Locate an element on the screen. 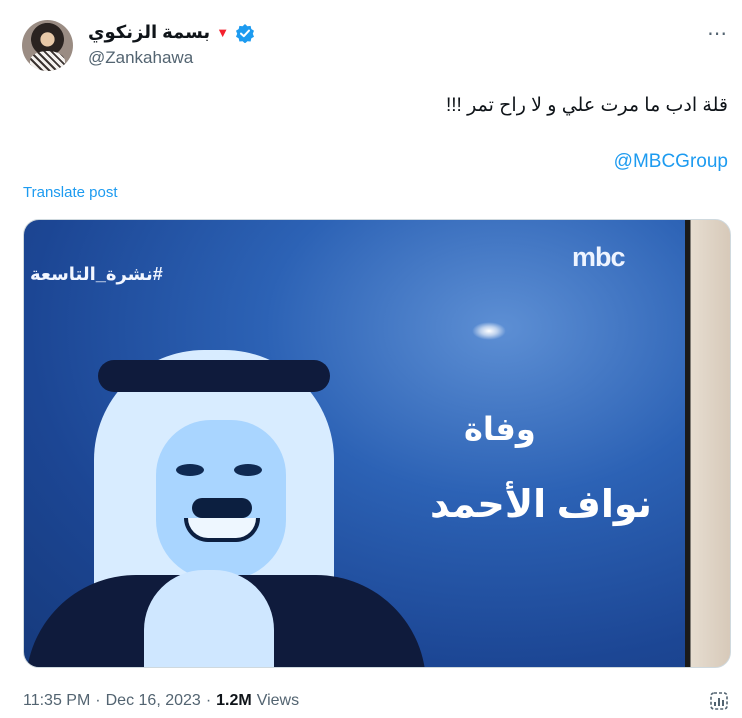 The image size is (742, 718). analytics-icon is located at coordinates (719, 701).